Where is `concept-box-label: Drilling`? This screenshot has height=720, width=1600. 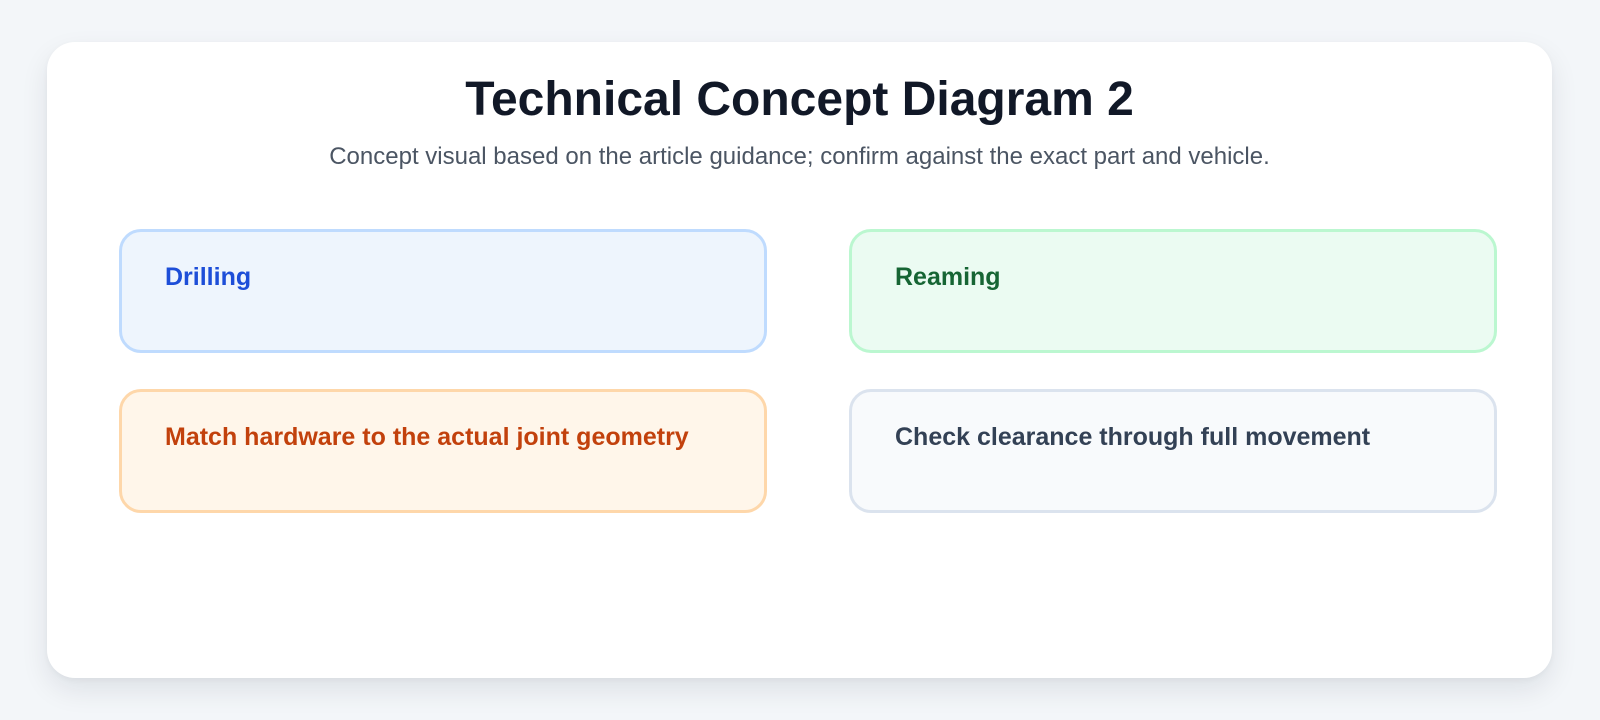 concept-box-label: Drilling is located at coordinates (208, 277).